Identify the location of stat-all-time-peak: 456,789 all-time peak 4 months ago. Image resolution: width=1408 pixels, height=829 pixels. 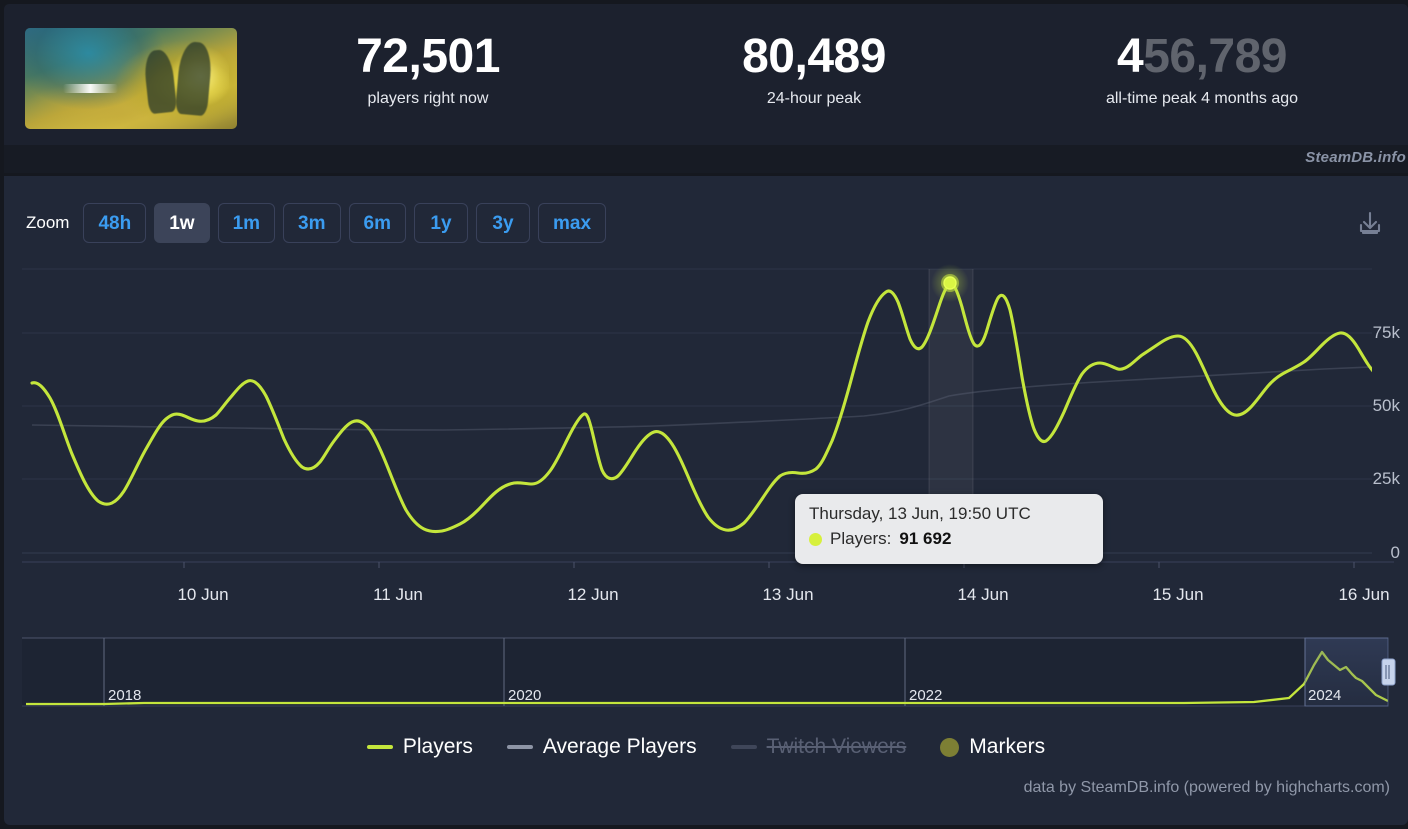
(1202, 68).